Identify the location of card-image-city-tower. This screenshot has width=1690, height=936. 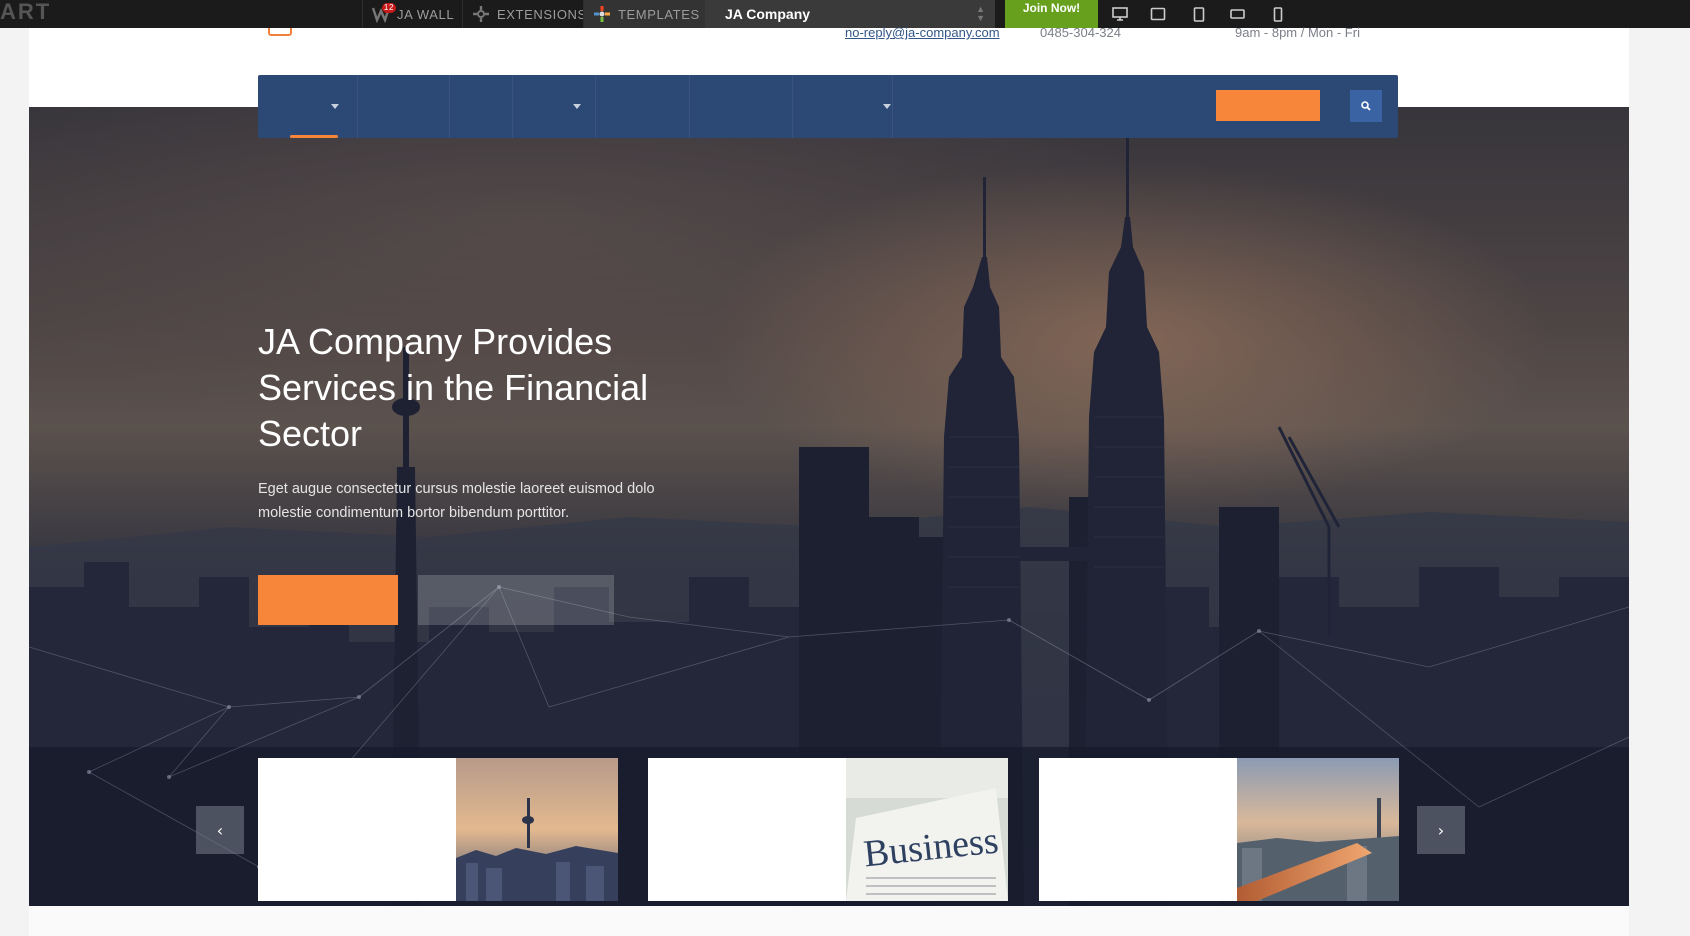
(537, 829).